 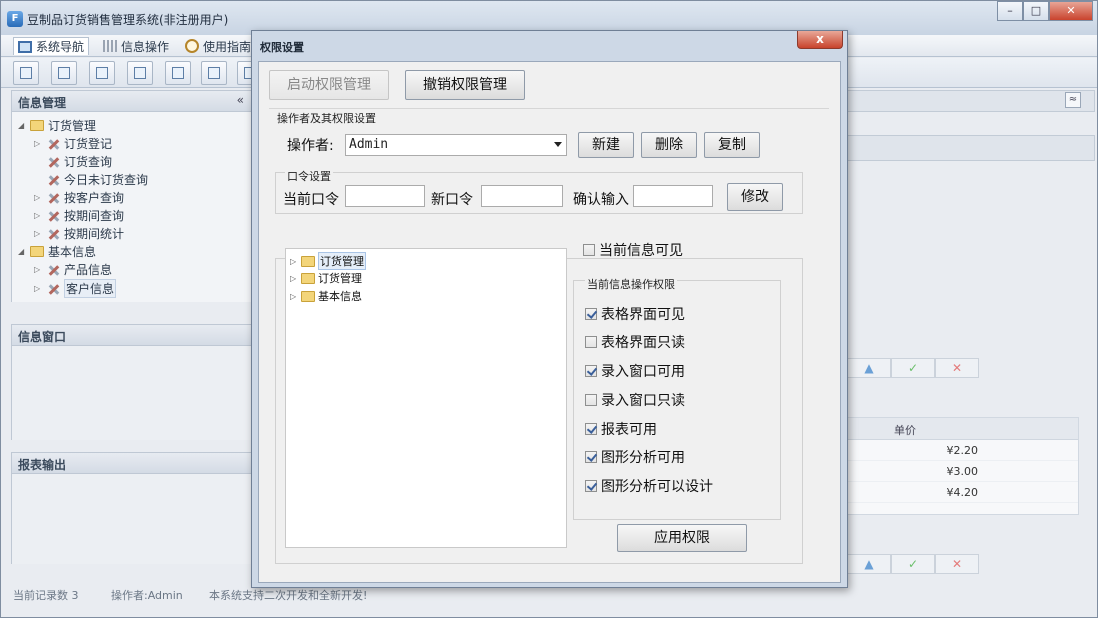 What do you see at coordinates (94, 234) in the screenshot?
I see `tree-node-label: 按期间统计` at bounding box center [94, 234].